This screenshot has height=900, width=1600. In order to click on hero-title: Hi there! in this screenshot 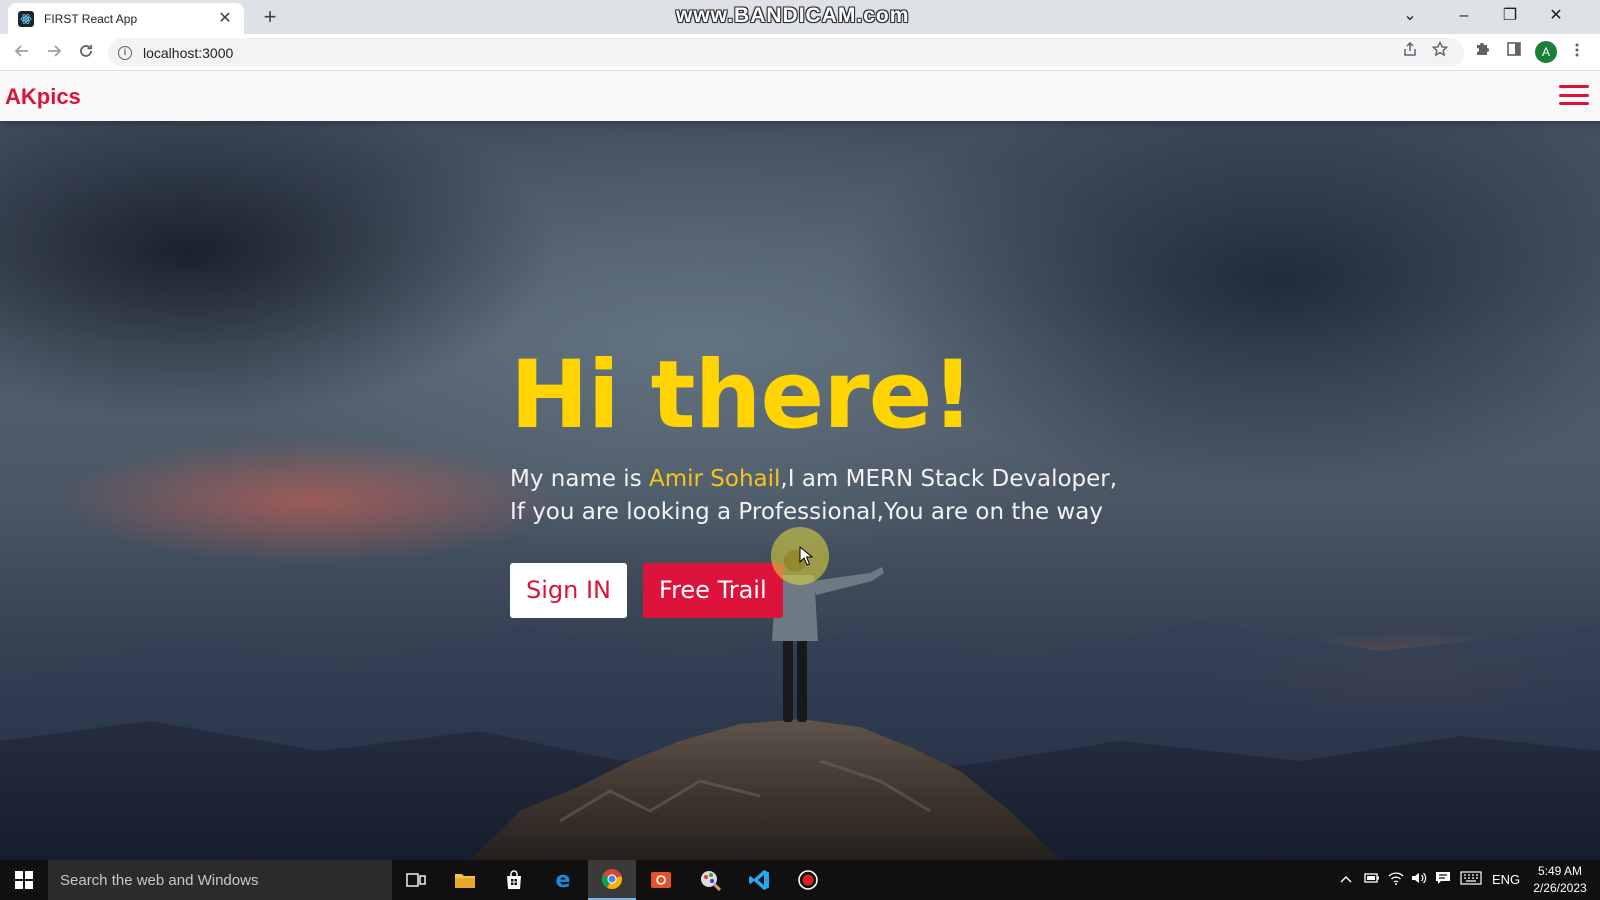, I will do `click(742, 395)`.